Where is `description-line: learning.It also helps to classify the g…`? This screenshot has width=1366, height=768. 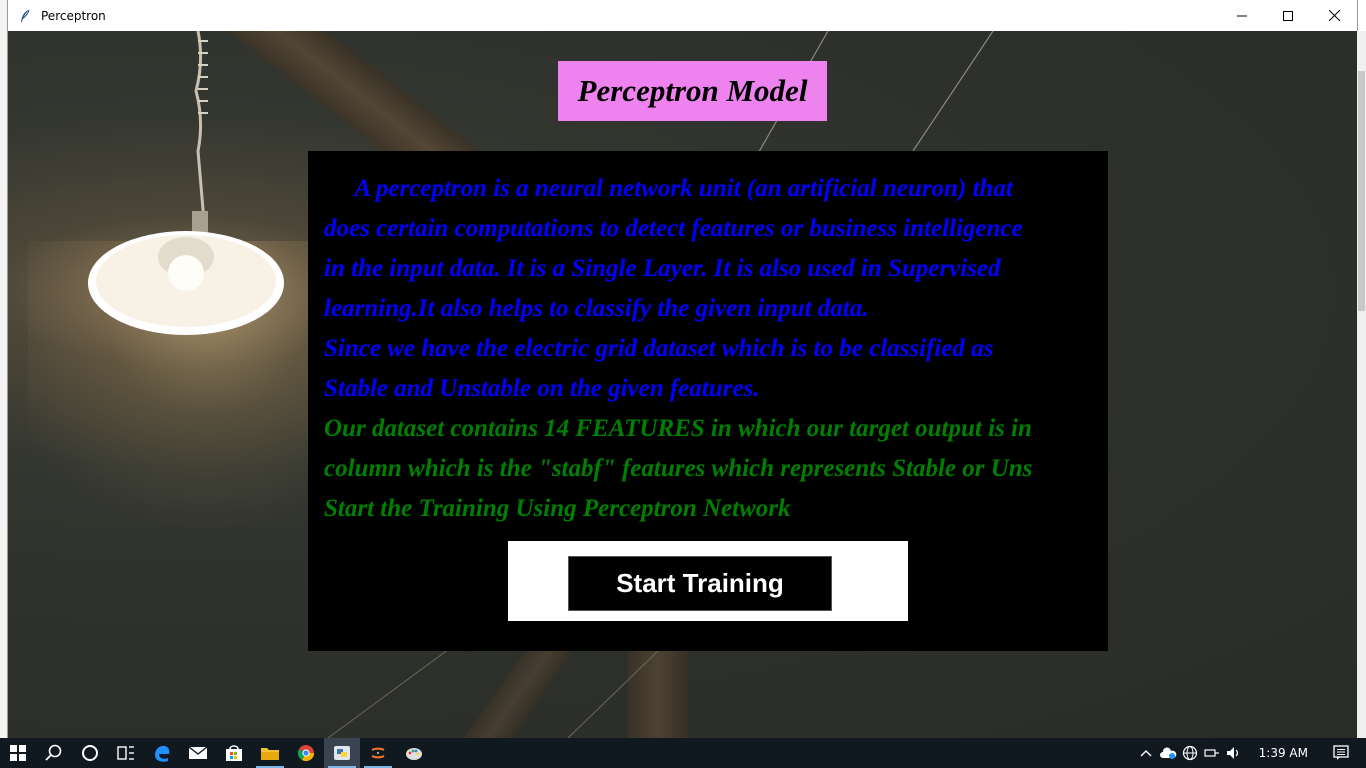 description-line: learning.It also helps to classify the g… is located at coordinates (596, 308).